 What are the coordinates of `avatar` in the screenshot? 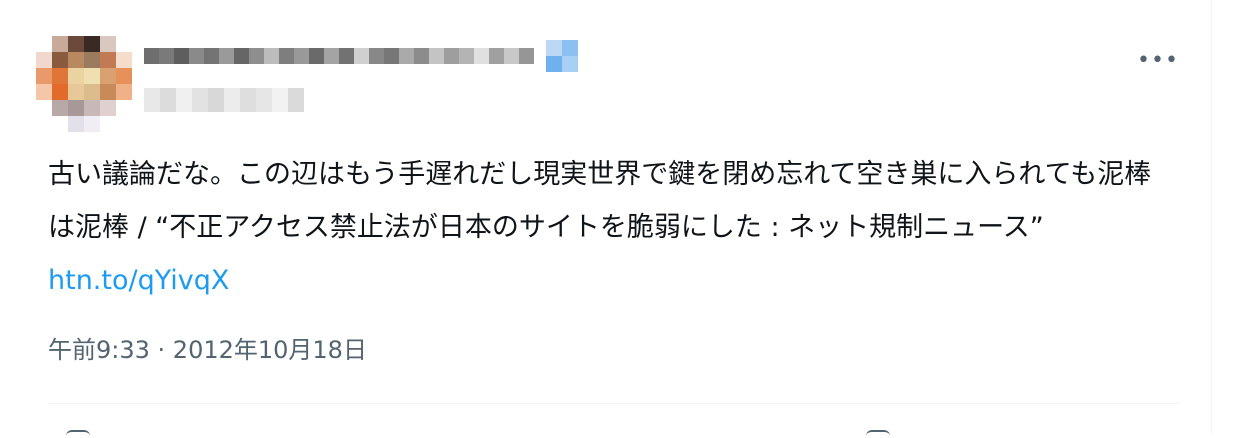 It's located at (84, 84).